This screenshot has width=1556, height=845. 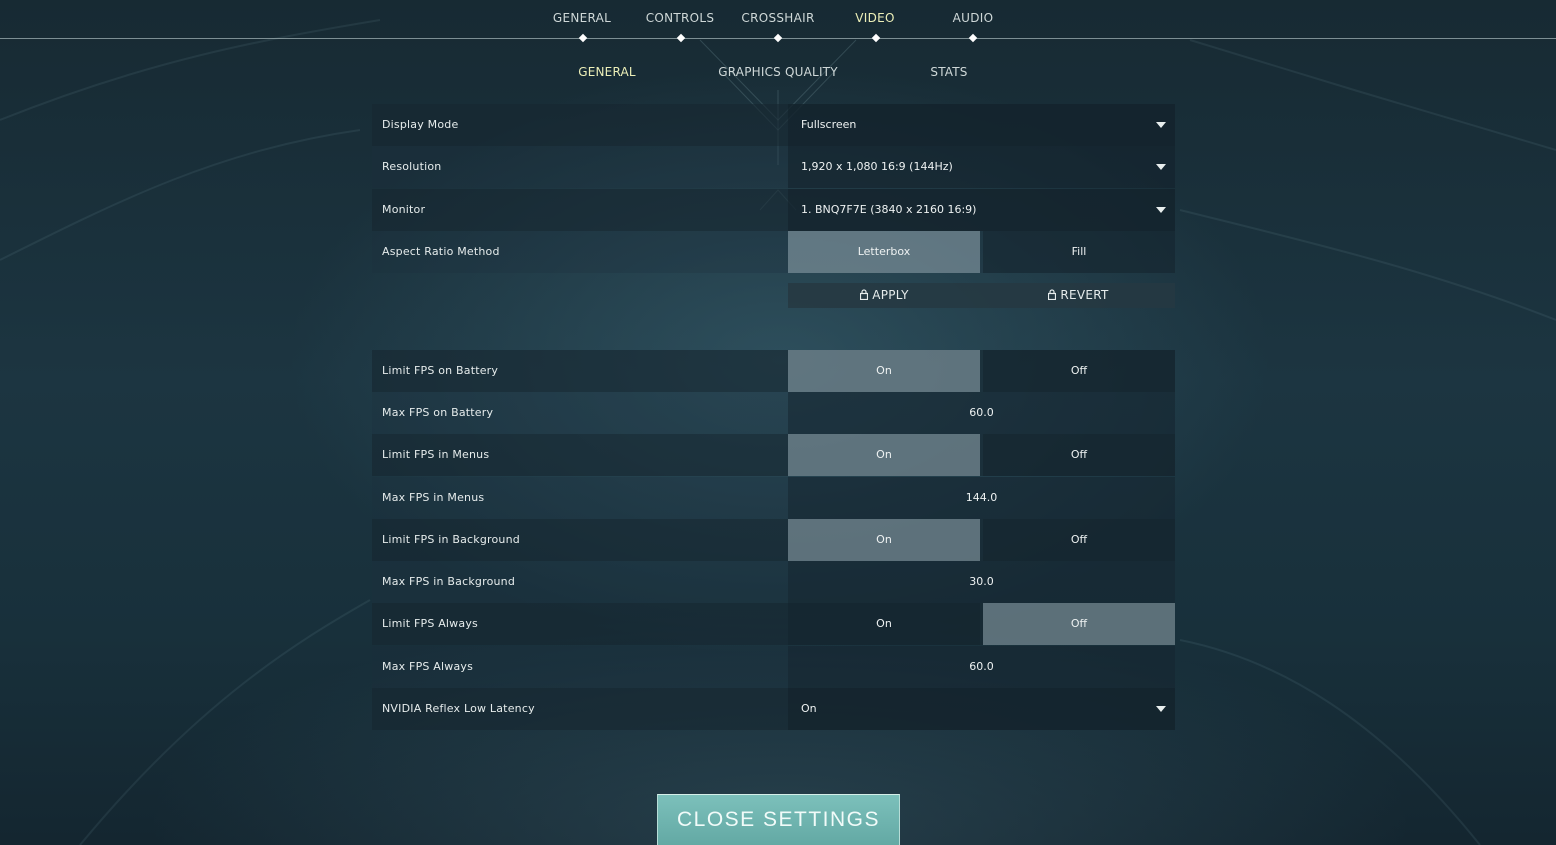 I want to click on monitor-dropdown: 1. BNQ7F7E (3840 x 2160 16:9), so click(x=981, y=210).